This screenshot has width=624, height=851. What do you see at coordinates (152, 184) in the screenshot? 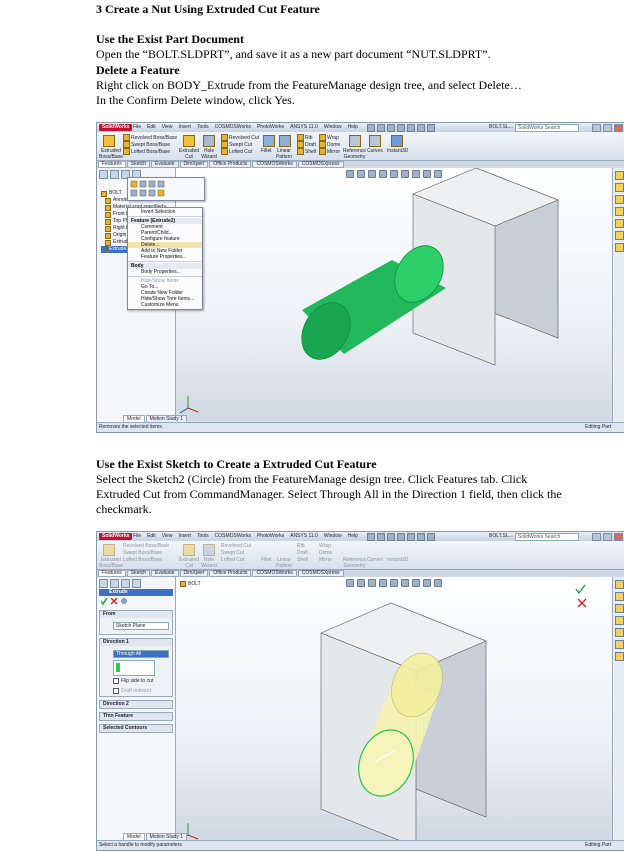
I see `suppress-icon` at bounding box center [152, 184].